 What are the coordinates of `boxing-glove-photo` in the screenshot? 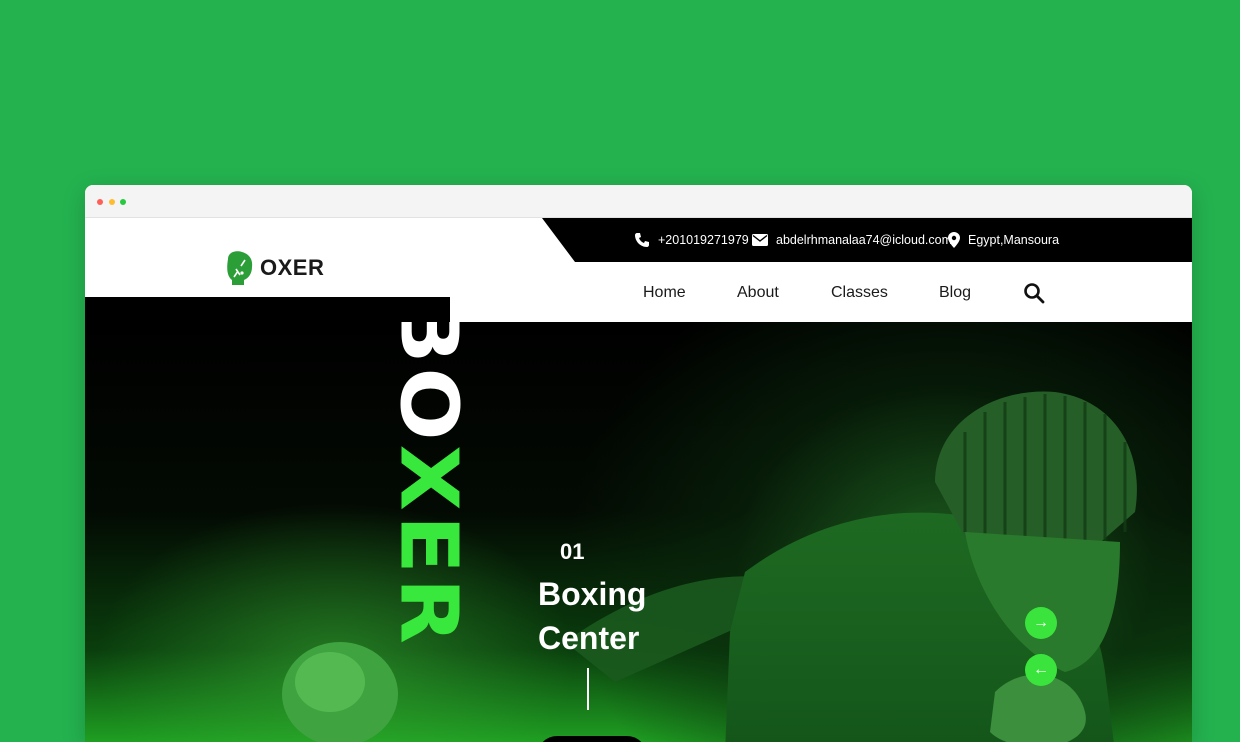 It's located at (340, 692).